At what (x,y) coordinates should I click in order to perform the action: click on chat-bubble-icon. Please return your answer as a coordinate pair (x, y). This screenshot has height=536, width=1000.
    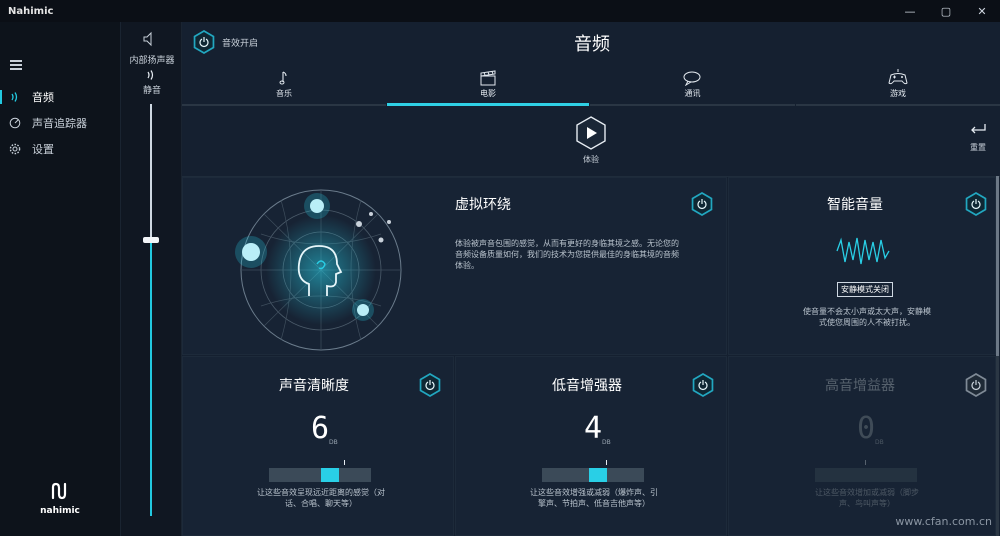
    Looking at the image, I should click on (691, 78).